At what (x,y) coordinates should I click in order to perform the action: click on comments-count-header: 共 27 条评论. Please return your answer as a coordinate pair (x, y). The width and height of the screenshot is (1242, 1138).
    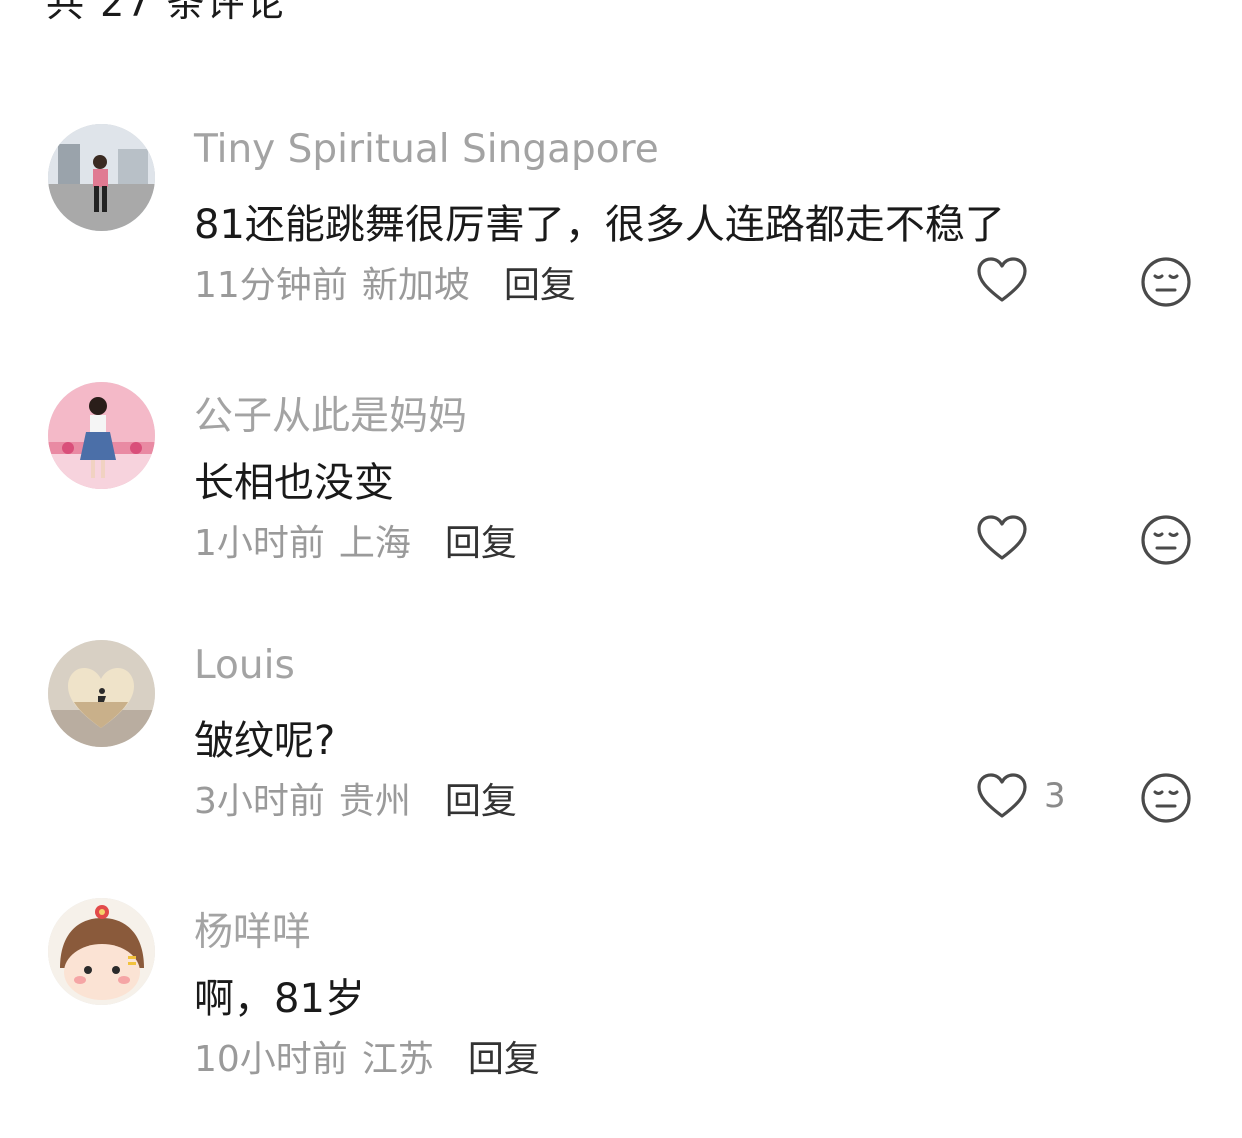
    Looking at the image, I should click on (166, 12).